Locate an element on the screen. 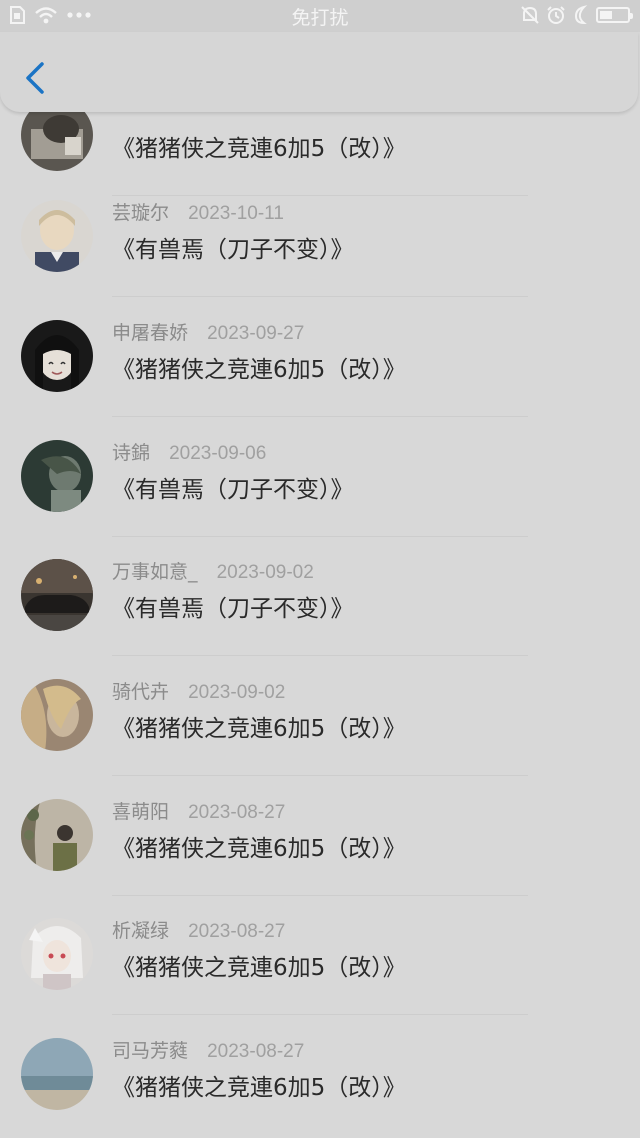 The image size is (640, 1138). user-name: 喜萌阳 is located at coordinates (140, 812).